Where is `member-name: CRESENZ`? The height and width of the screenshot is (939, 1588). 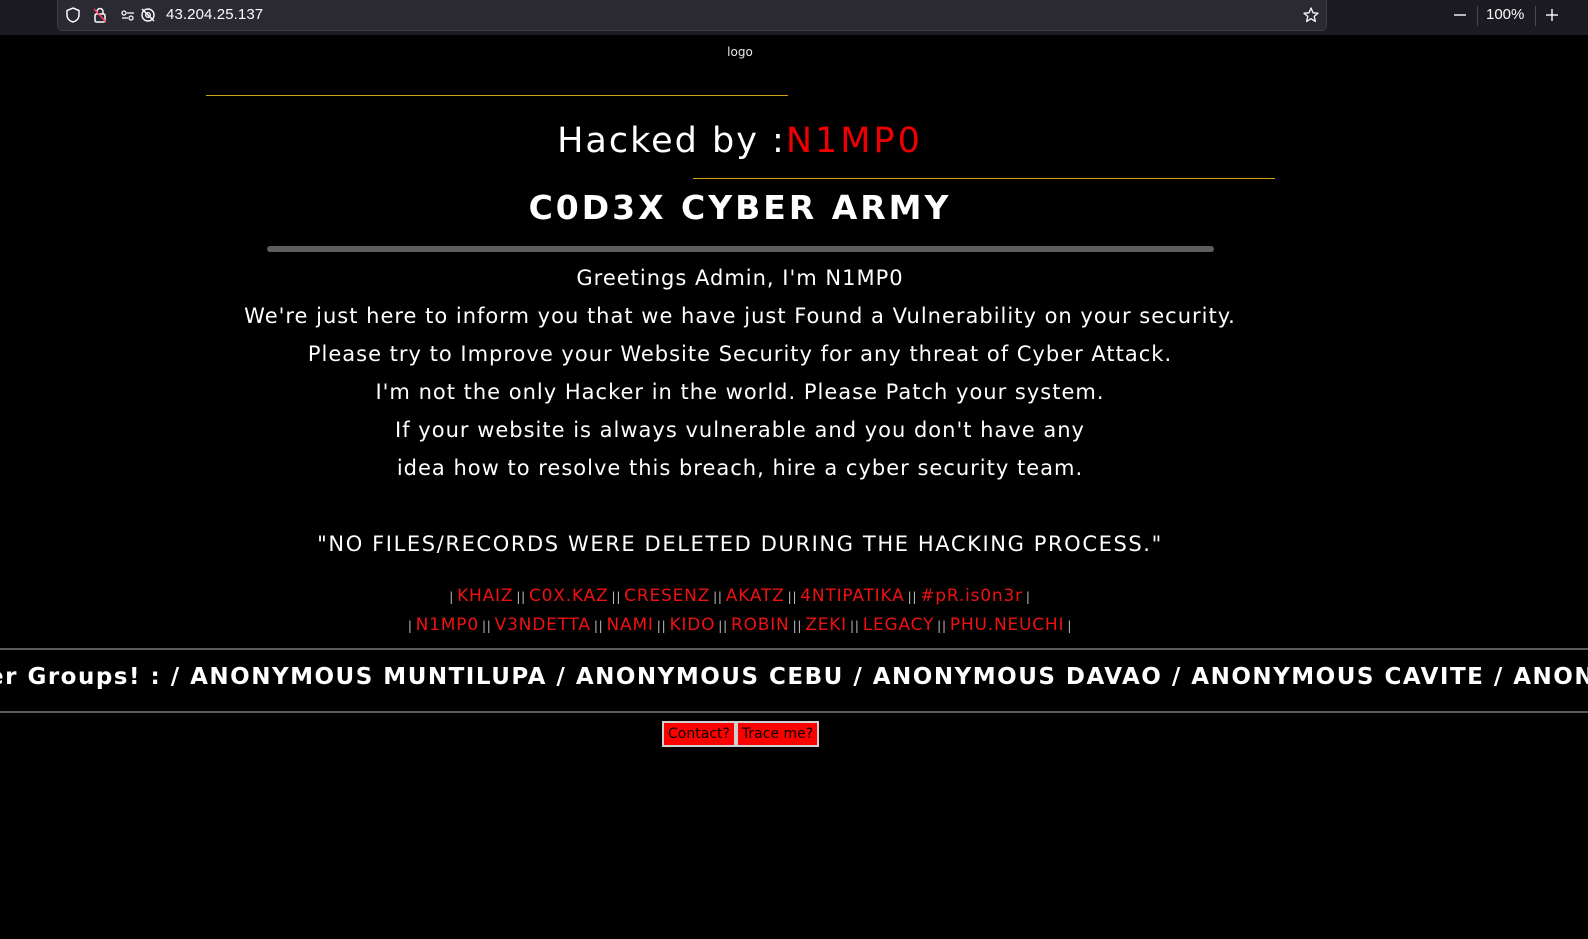 member-name: CRESENZ is located at coordinates (667, 596).